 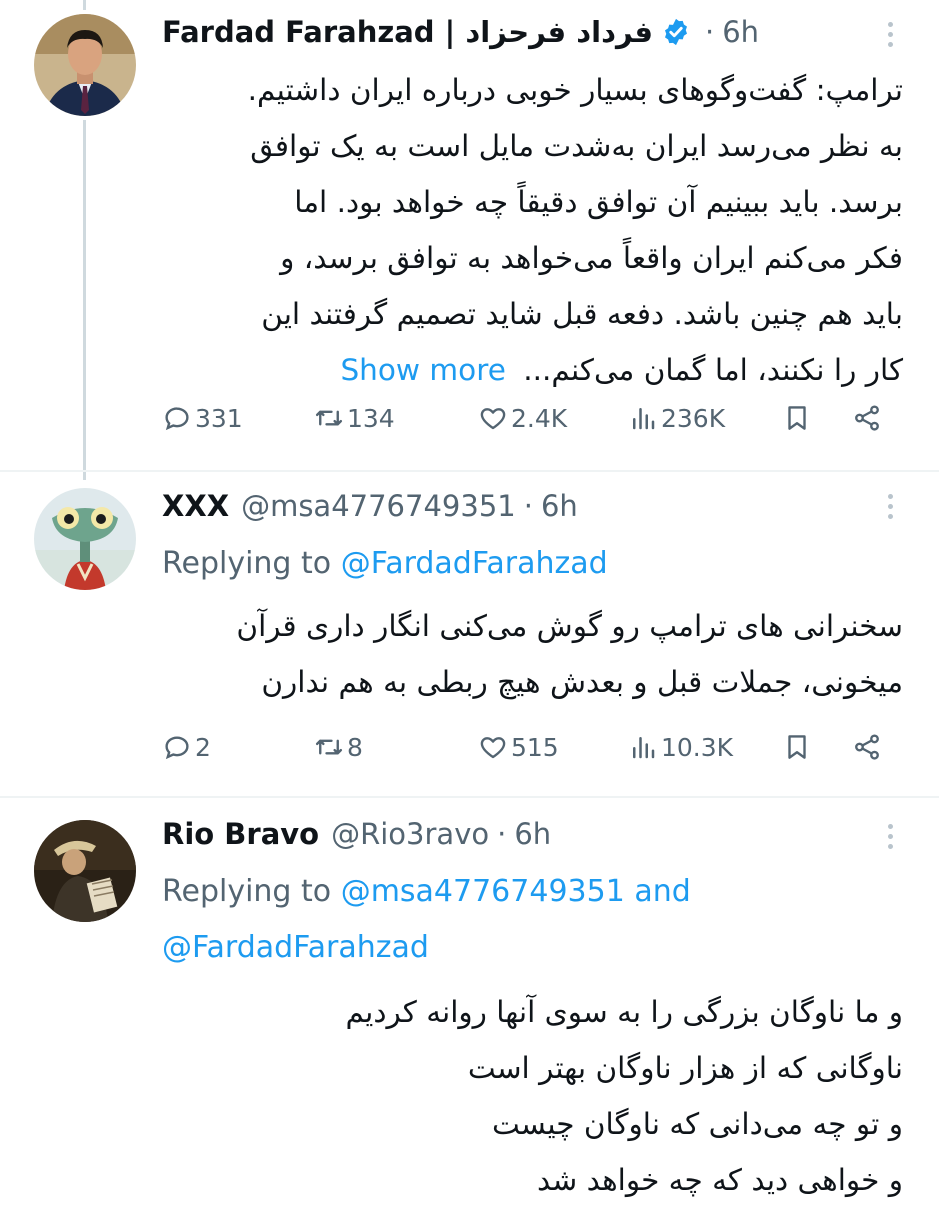 What do you see at coordinates (535, 747) in the screenshot?
I see `like-count: 515` at bounding box center [535, 747].